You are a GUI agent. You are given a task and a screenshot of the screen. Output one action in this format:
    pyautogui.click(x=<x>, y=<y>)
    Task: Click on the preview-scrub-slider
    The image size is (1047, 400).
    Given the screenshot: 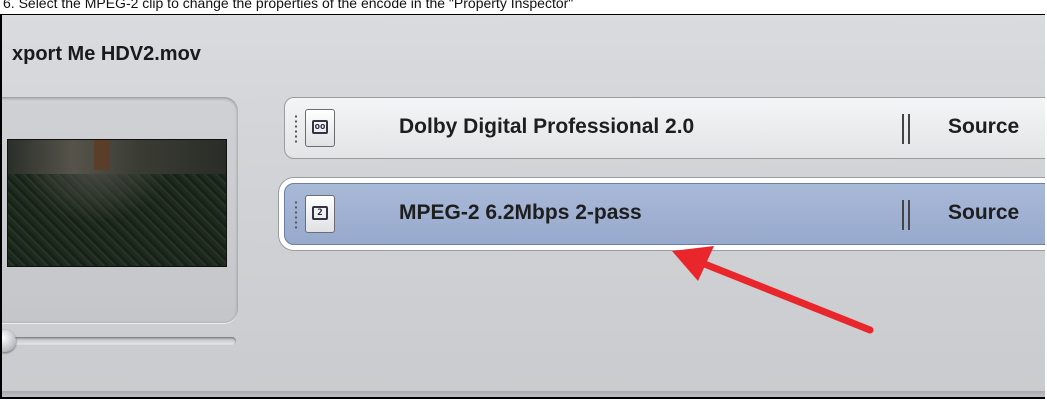 What is the action you would take?
    pyautogui.click(x=119, y=341)
    